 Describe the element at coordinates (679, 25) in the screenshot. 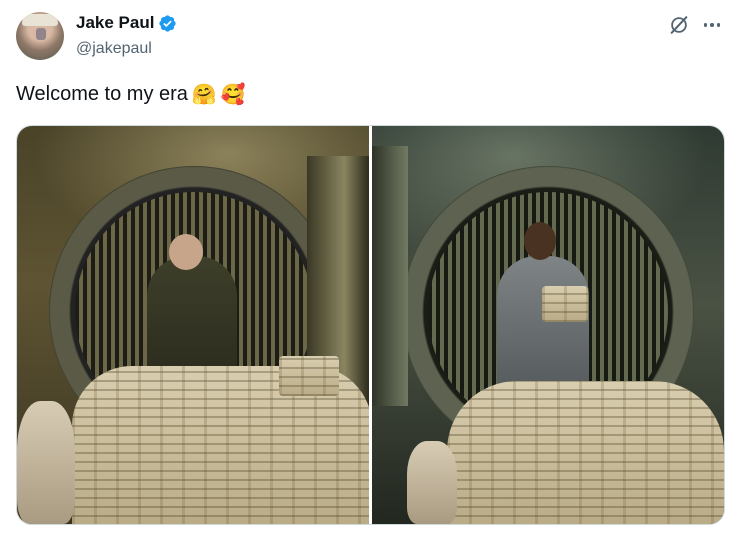

I see `grok-slash-icon` at that location.